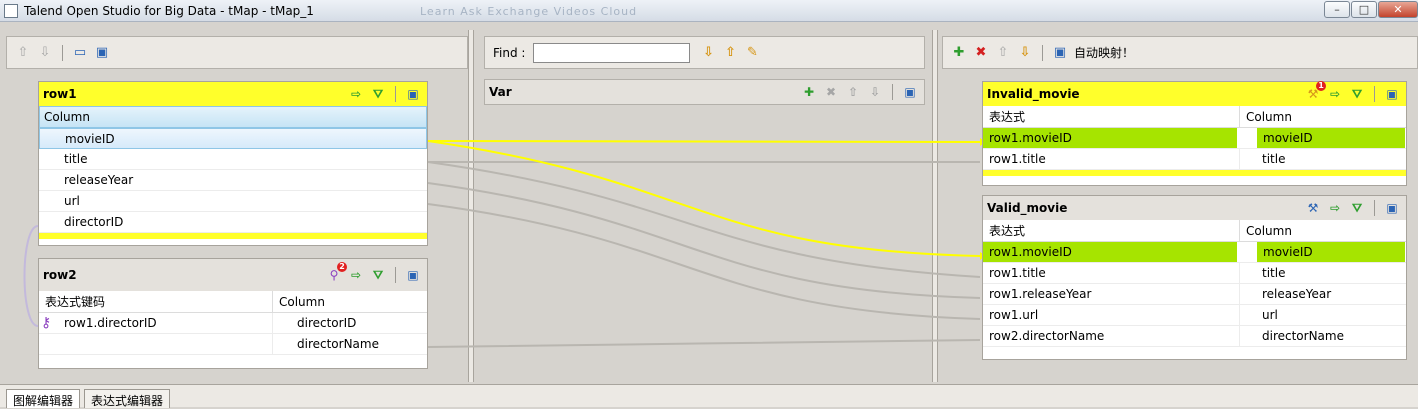 This screenshot has width=1418, height=409. I want to click on invalid-movie-header: Invalid_movie ⚒ 1 ⇨ ⛛ ▣, so click(1194, 93).